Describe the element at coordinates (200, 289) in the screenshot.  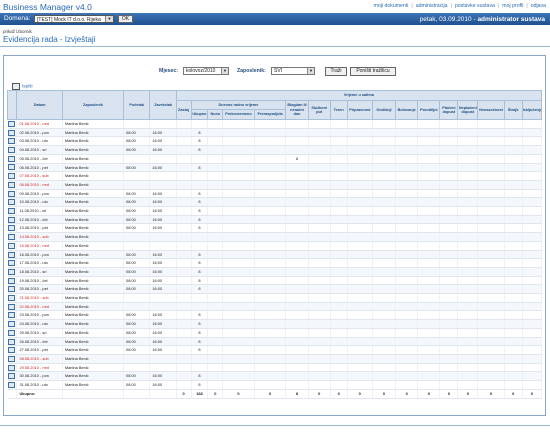
I see `cell-hours: 8` at that location.